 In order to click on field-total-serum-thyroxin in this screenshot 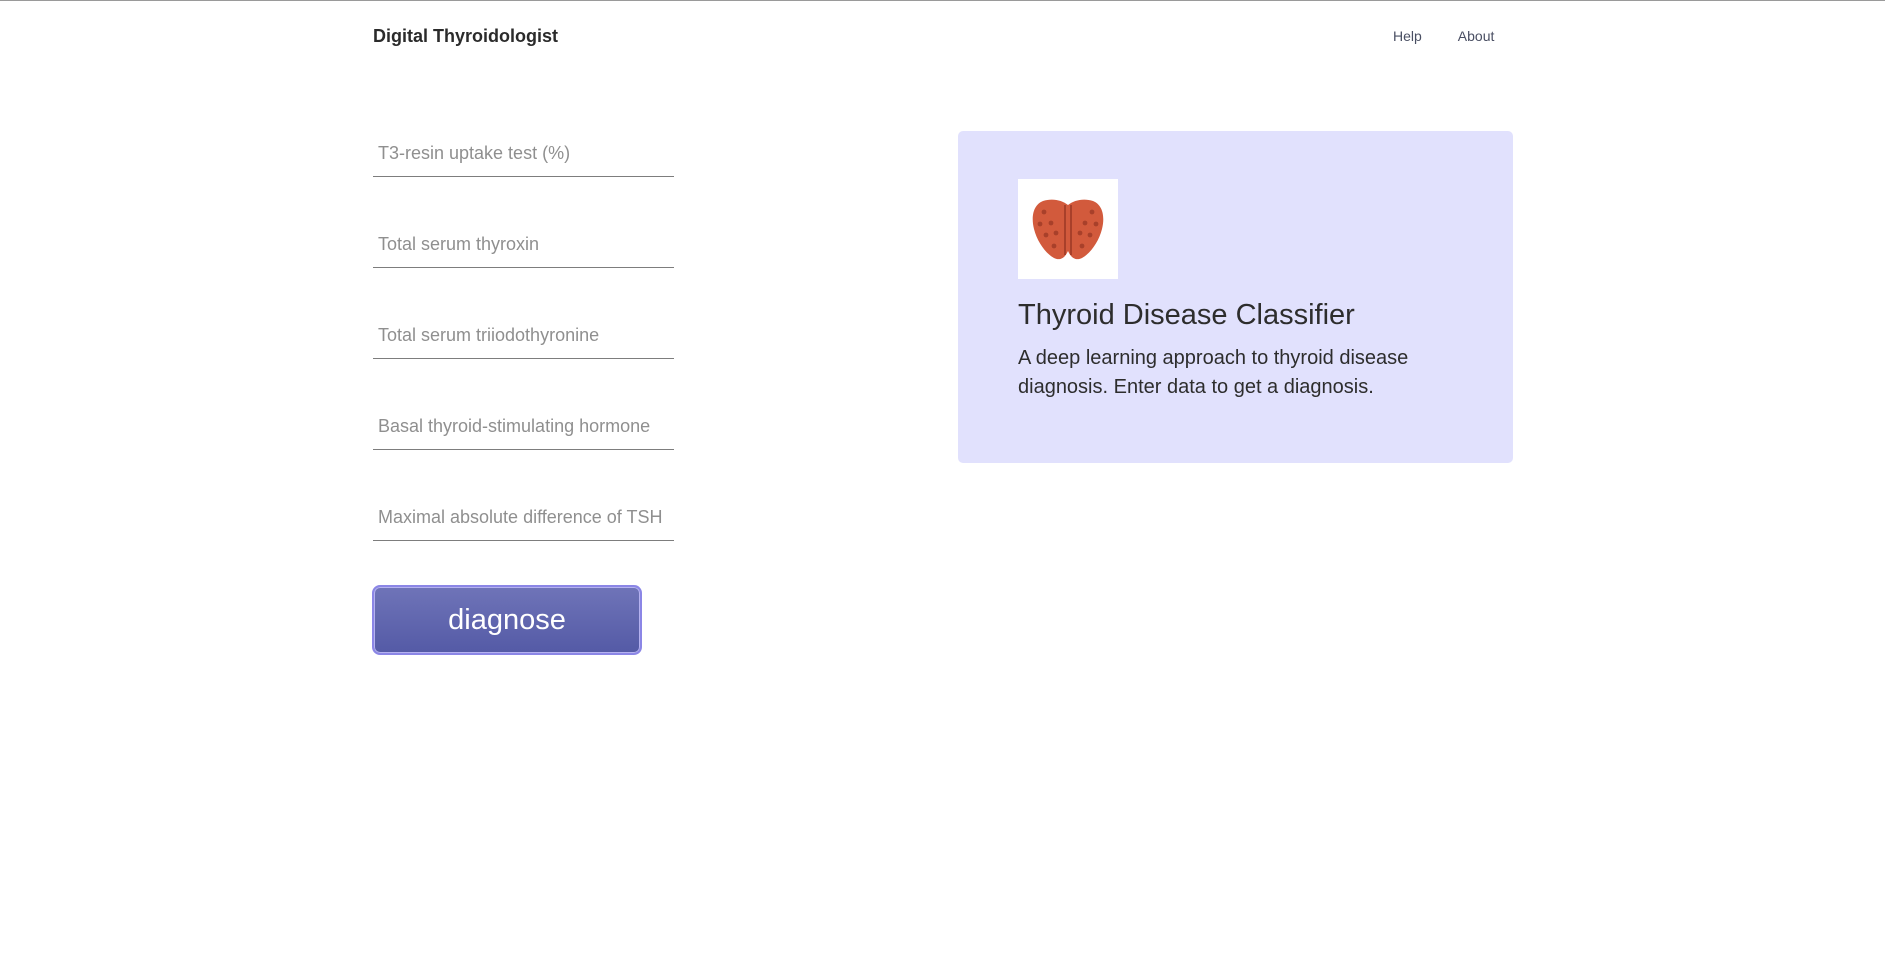, I will do `click(523, 245)`.